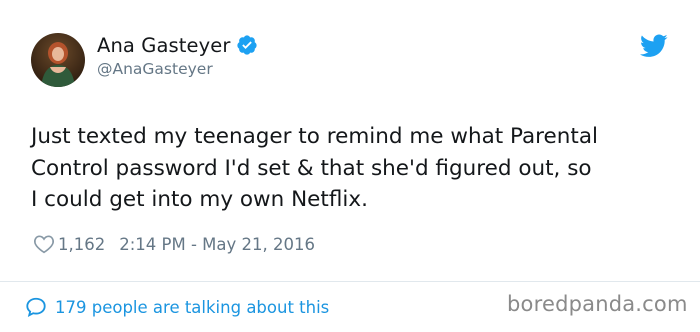  I want to click on heart-icon, so click(44, 244).